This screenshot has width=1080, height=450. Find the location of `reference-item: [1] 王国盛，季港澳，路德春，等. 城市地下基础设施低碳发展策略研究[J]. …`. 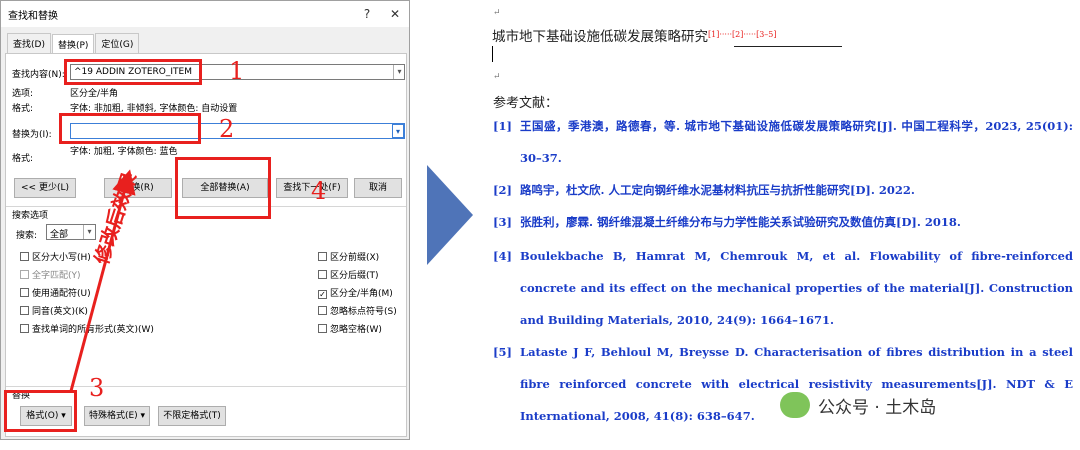

reference-item: [1] 王国盛，季港澳，路德春，等. 城市地下基础设施低碳发展策略研究[J]. … is located at coordinates (783, 142).